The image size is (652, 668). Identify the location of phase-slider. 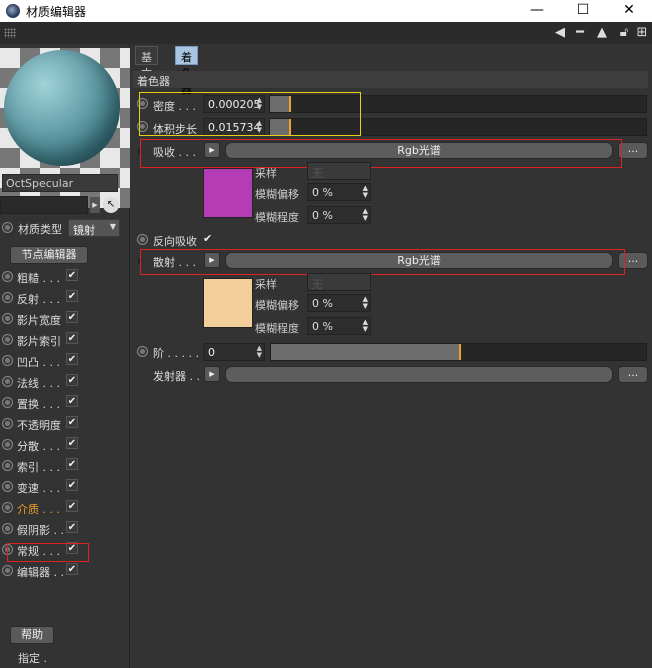
(458, 352).